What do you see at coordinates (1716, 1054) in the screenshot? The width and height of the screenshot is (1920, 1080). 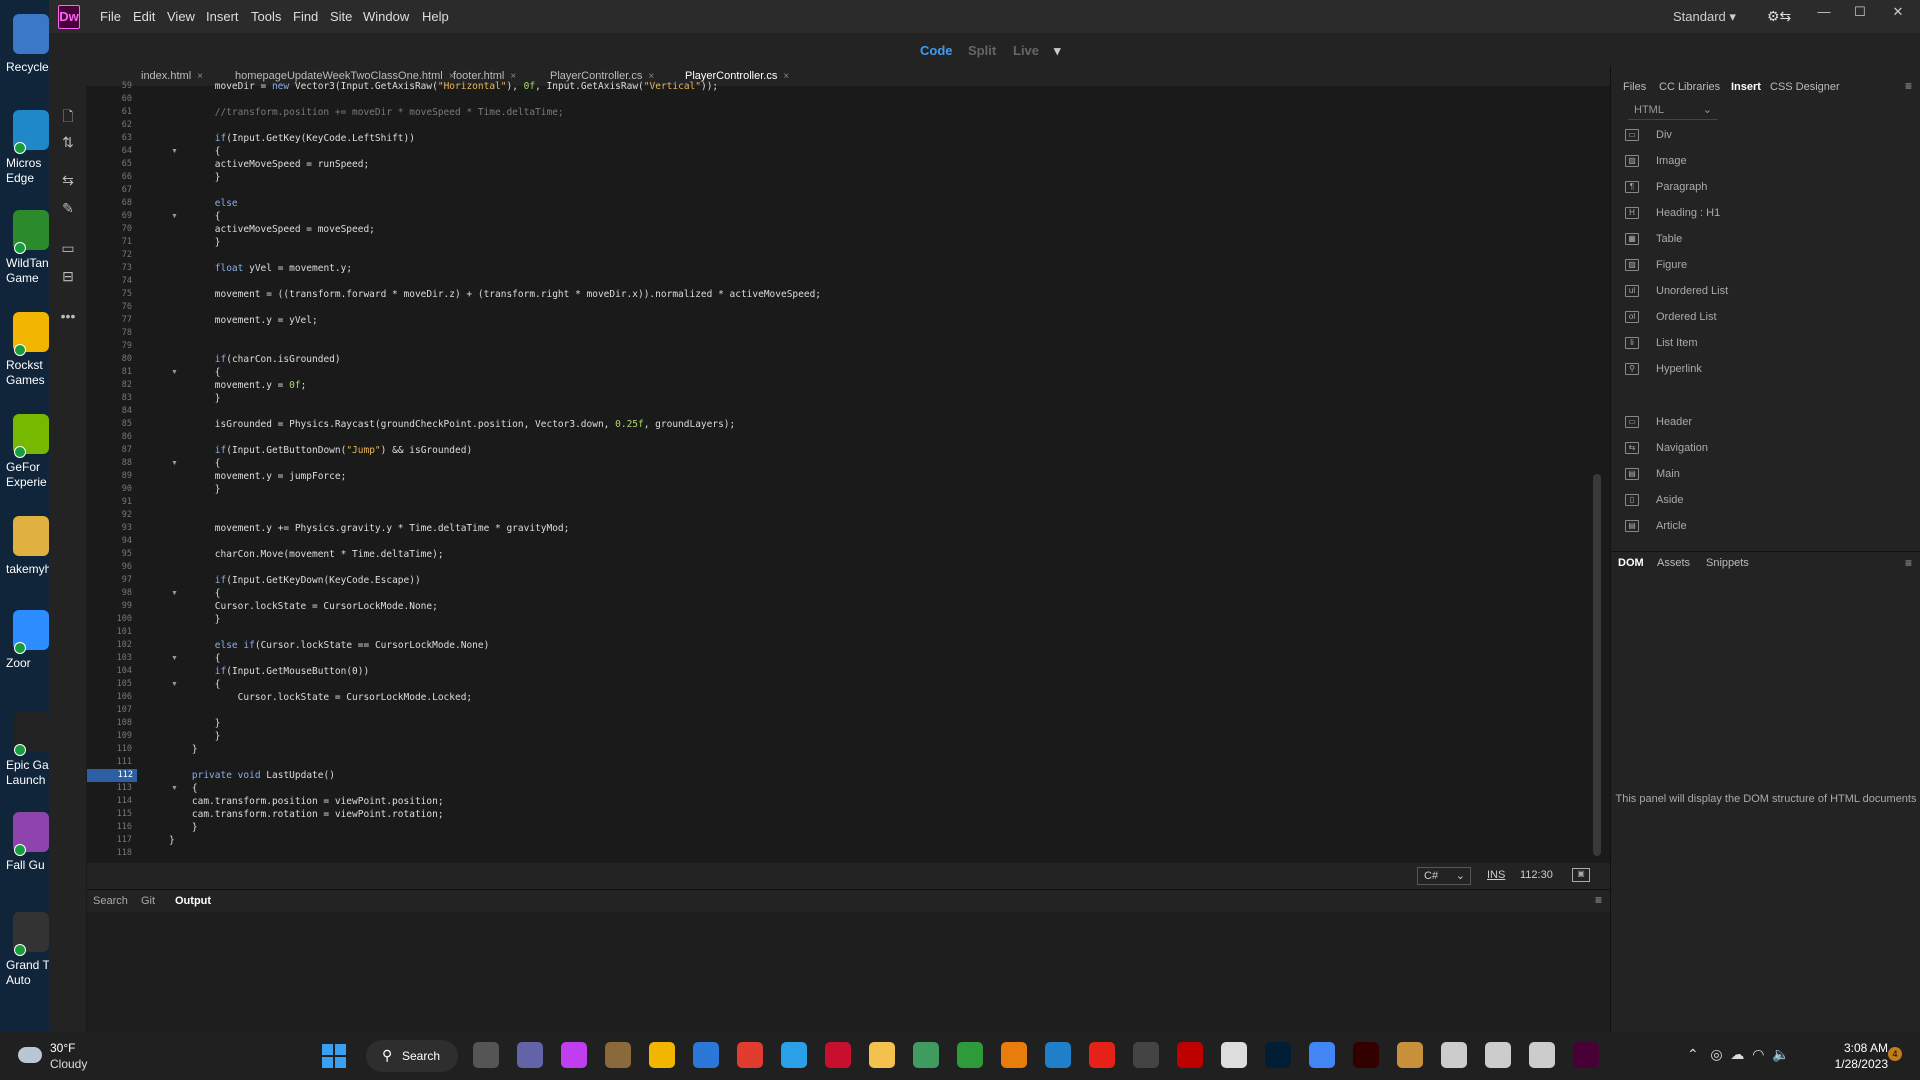 I see `network-globe-icon: ◎` at bounding box center [1716, 1054].